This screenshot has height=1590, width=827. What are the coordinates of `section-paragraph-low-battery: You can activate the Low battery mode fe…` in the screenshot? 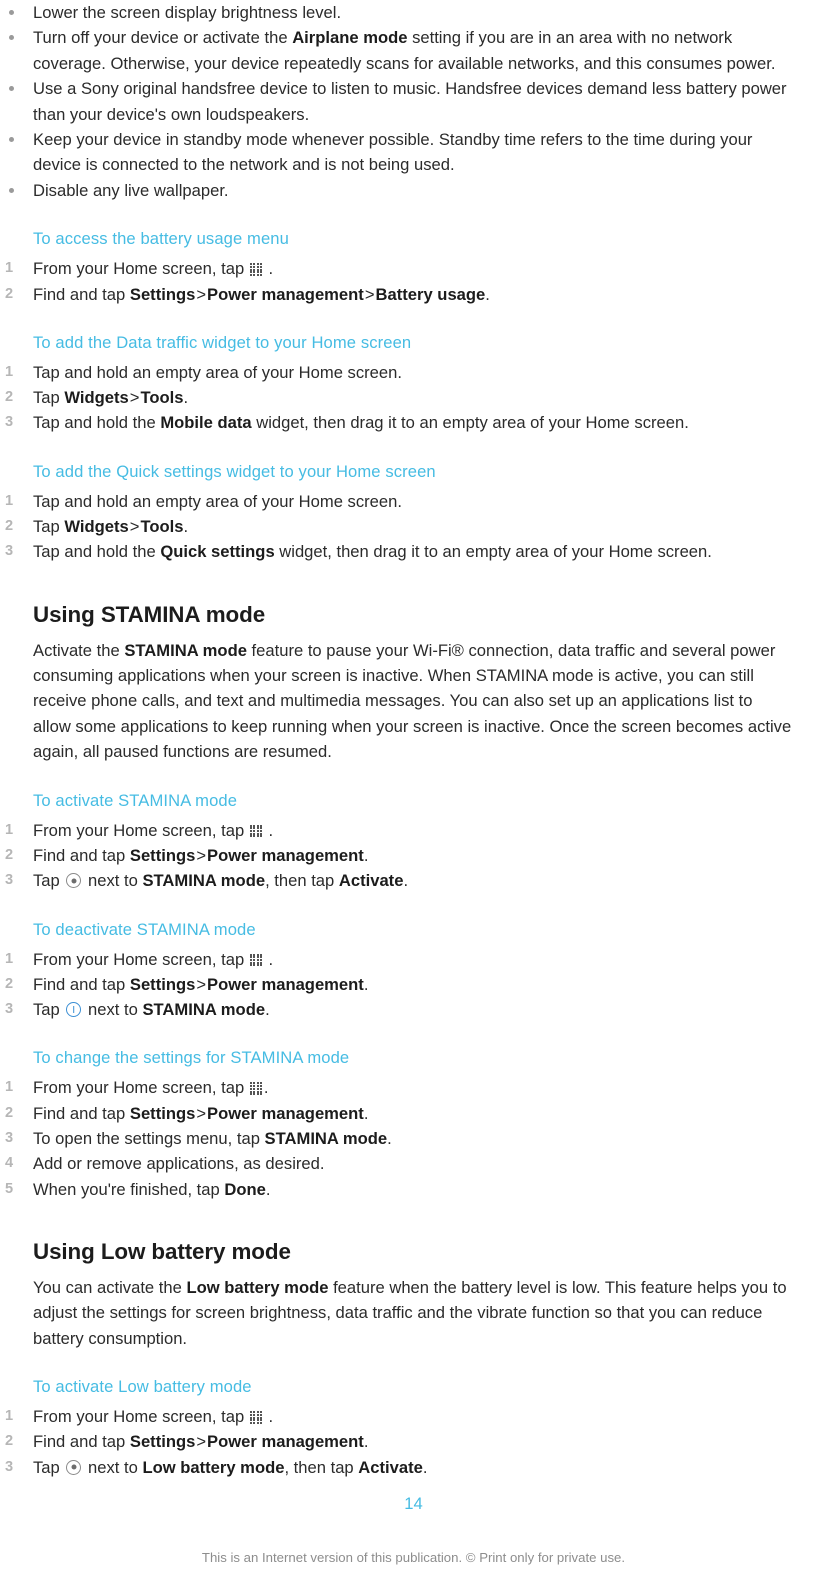 It's located at (415, 1313).